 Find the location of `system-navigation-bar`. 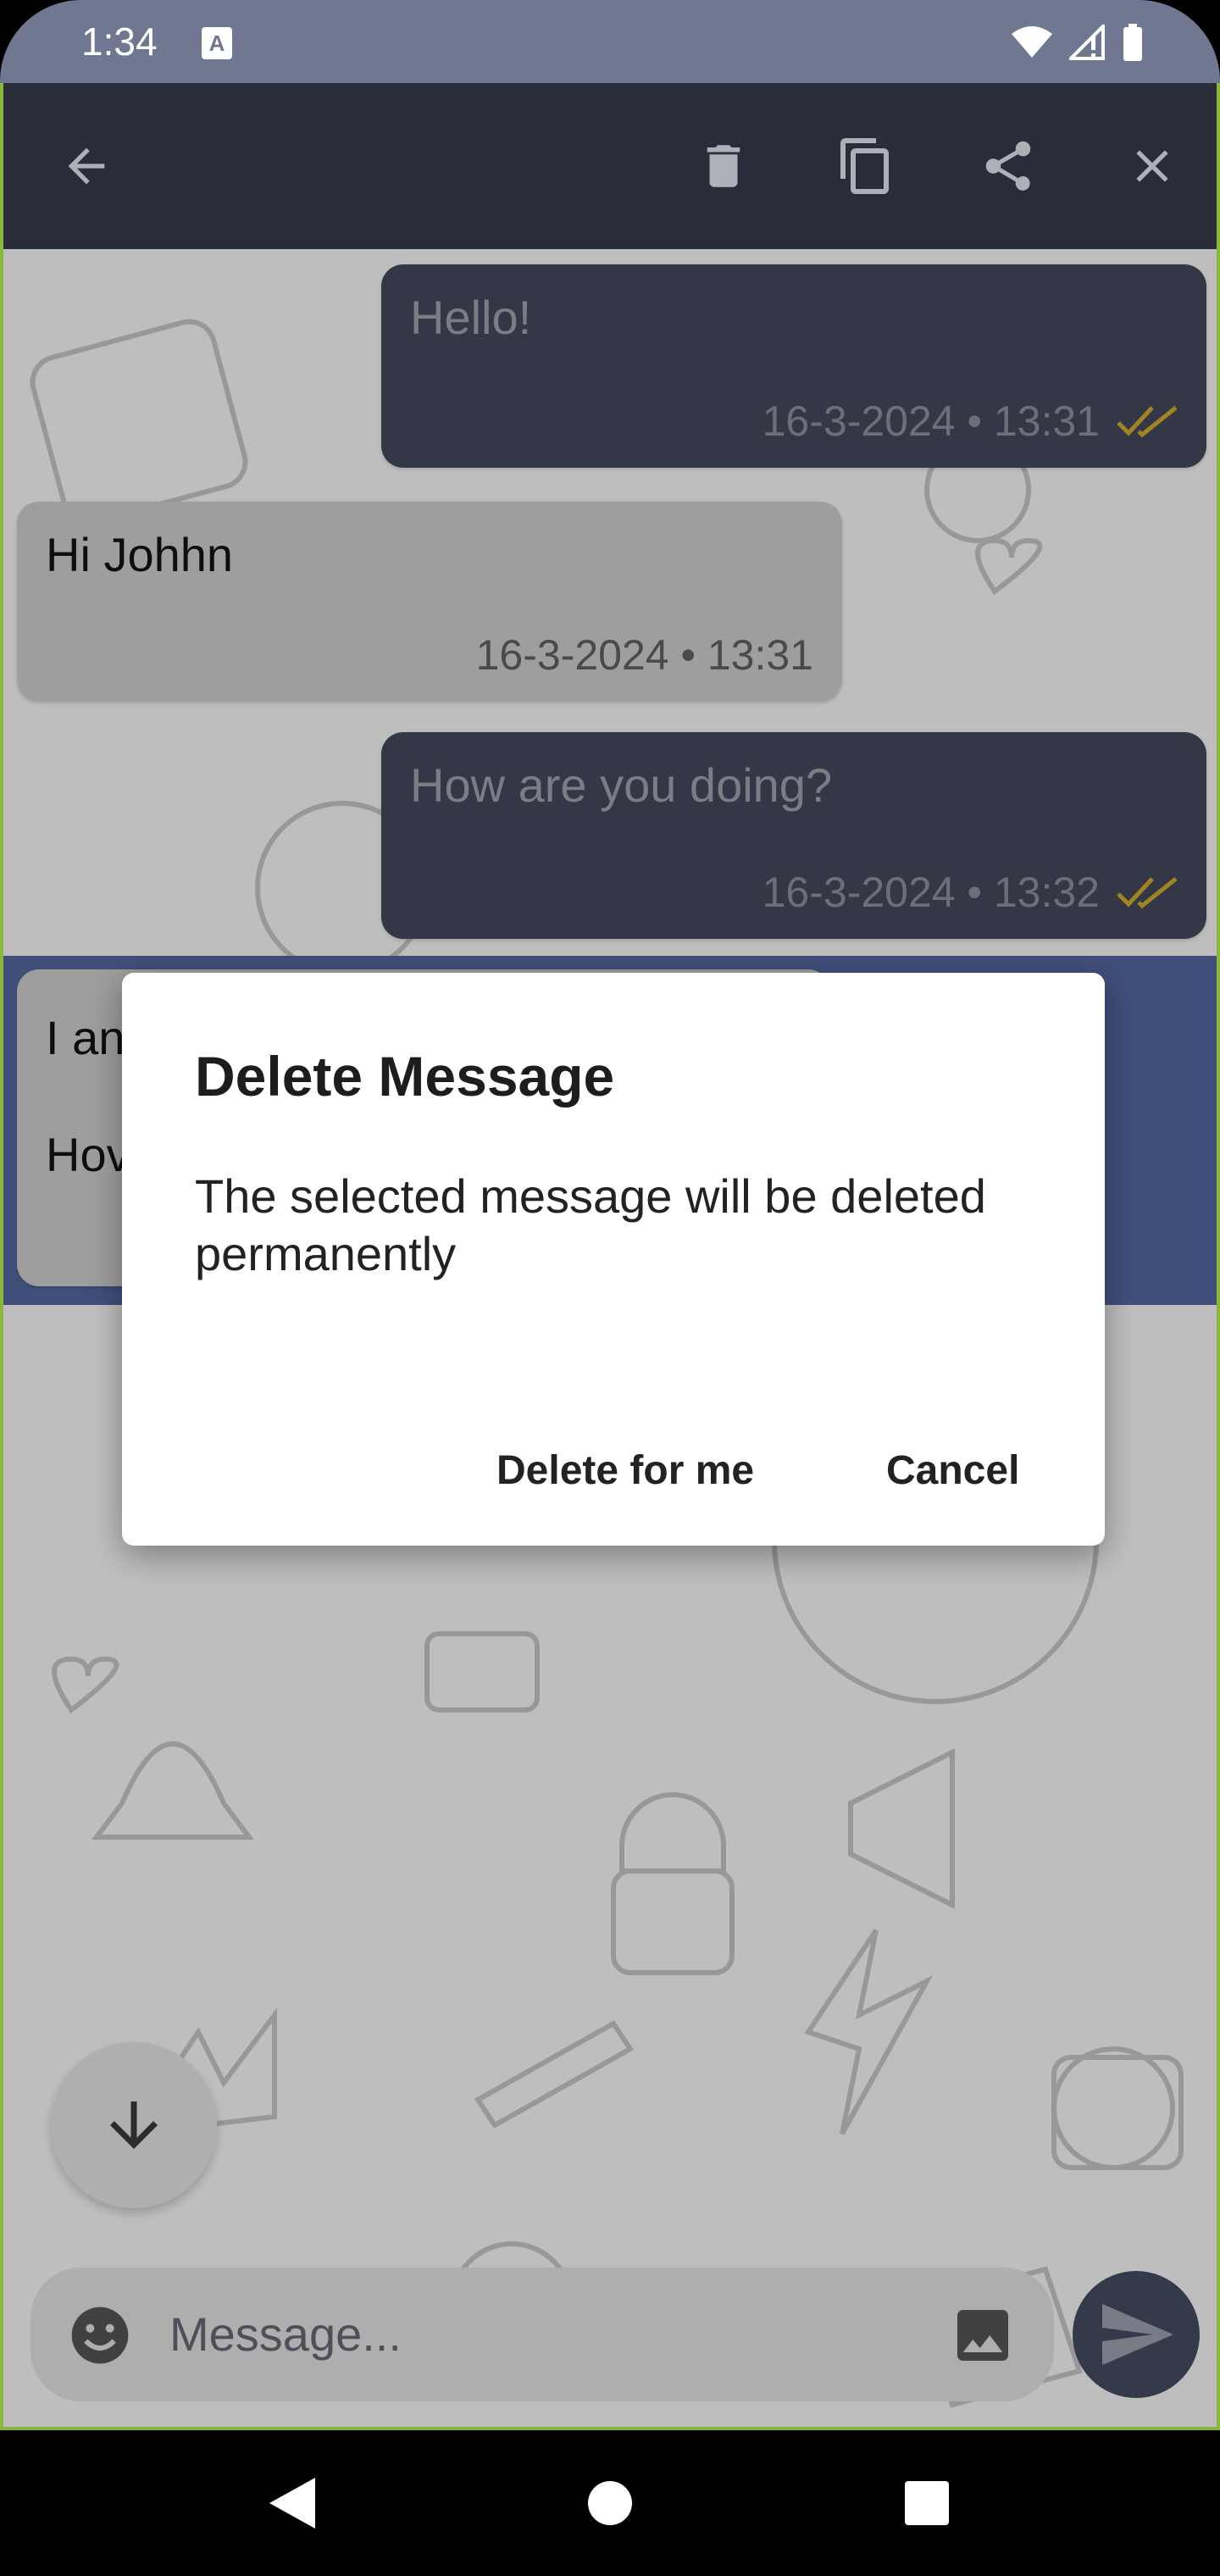

system-navigation-bar is located at coordinates (610, 2503).